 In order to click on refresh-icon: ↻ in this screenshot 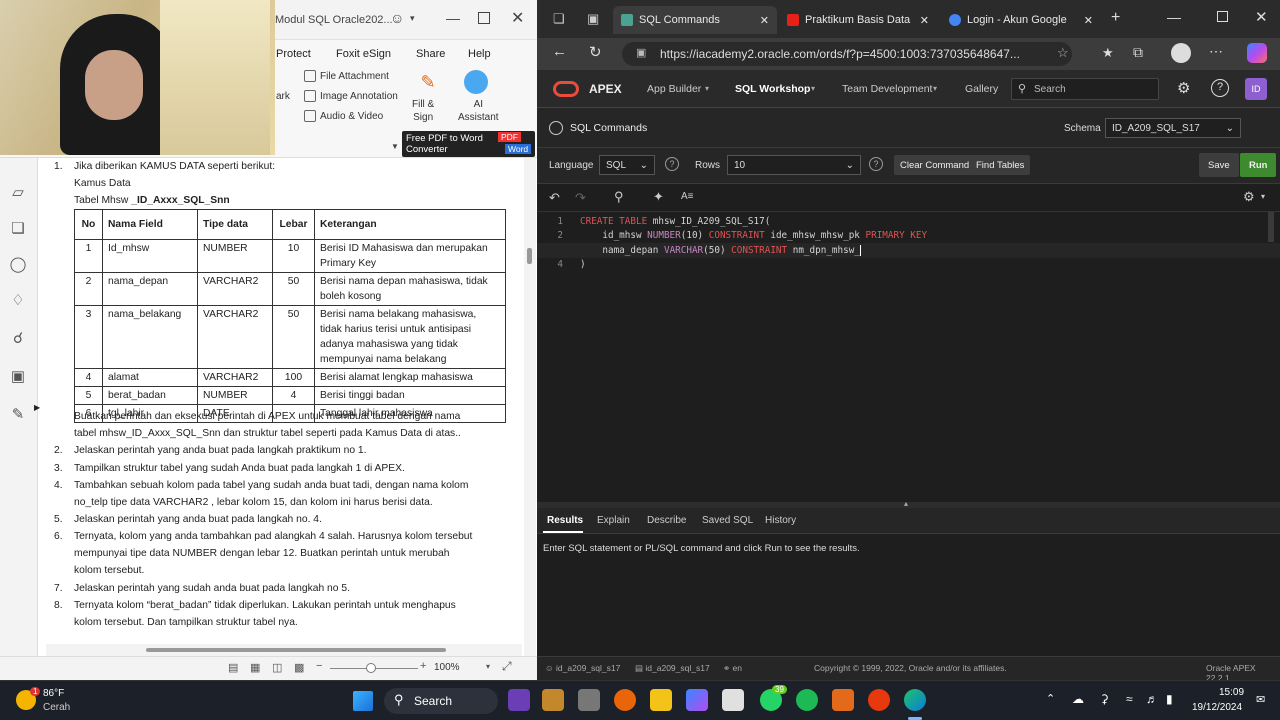, I will do `click(595, 52)`.